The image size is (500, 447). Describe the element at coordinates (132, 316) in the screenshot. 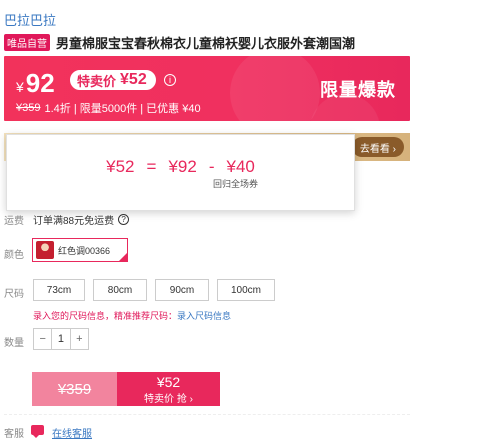

I see `size-hint: 录入您的尺码信息，精准推荐尺码：录入尺码信息` at that location.